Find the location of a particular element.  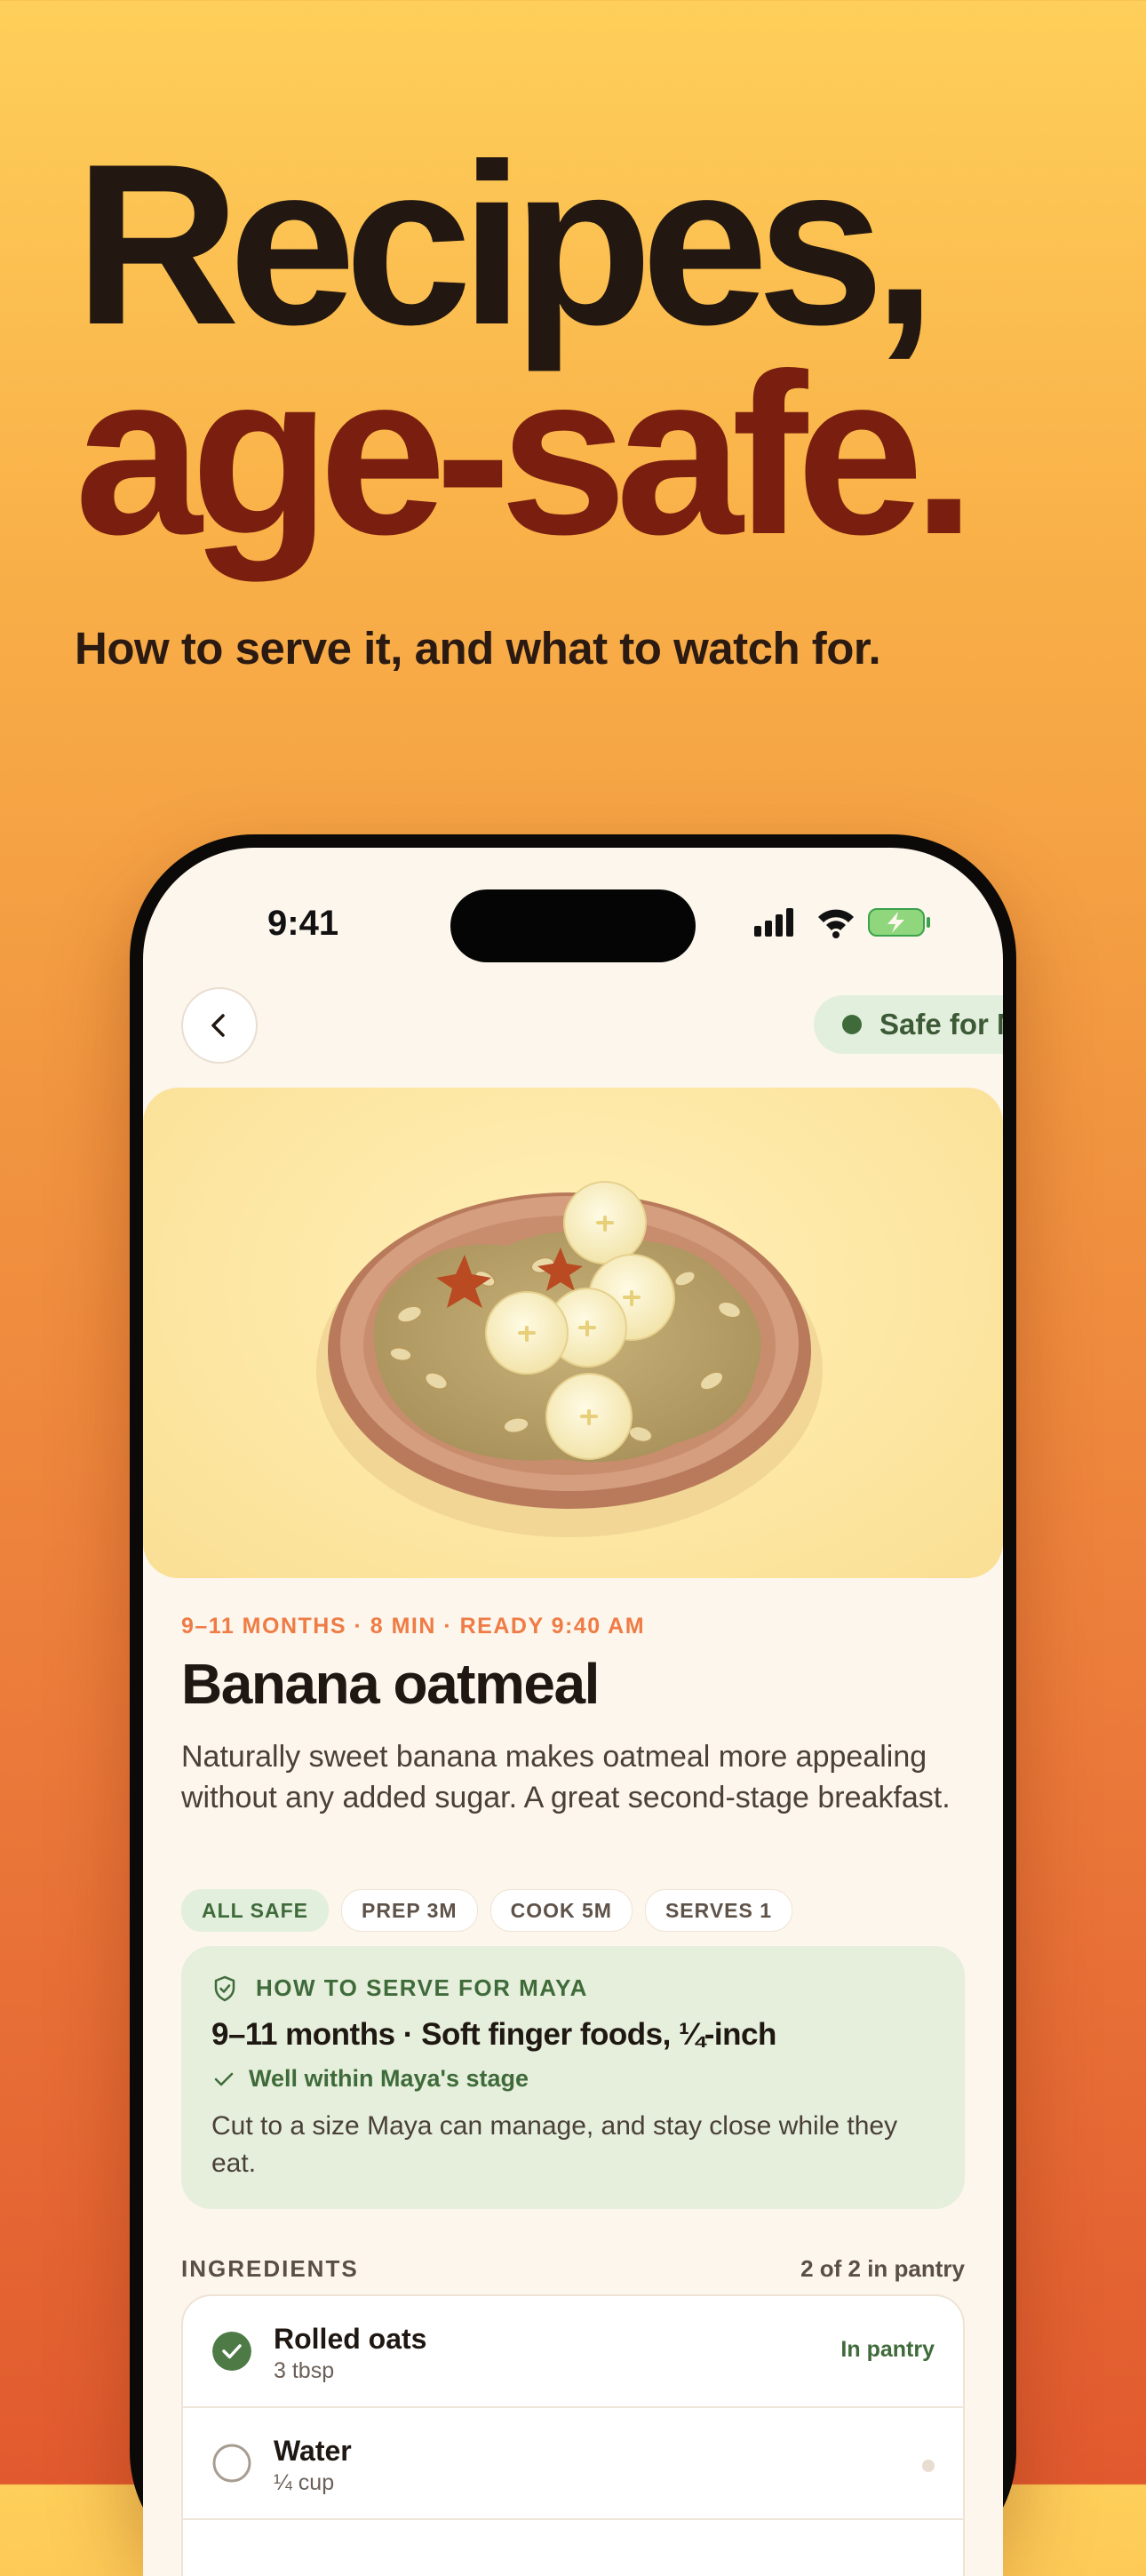

ingredient-row: Water ¼ cup is located at coordinates (573, 2464).